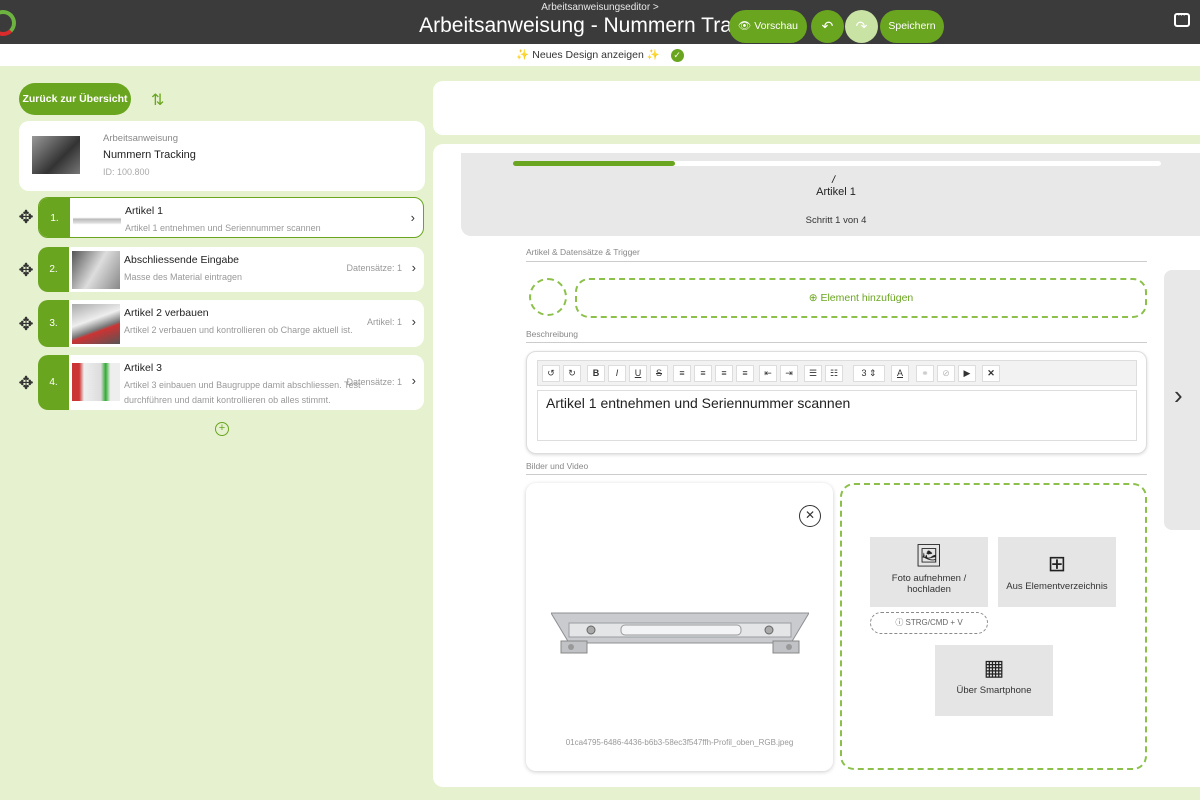 This screenshot has width=1200, height=800. Describe the element at coordinates (994, 690) in the screenshot. I see `smartphone-label: Über Smartphone` at that location.